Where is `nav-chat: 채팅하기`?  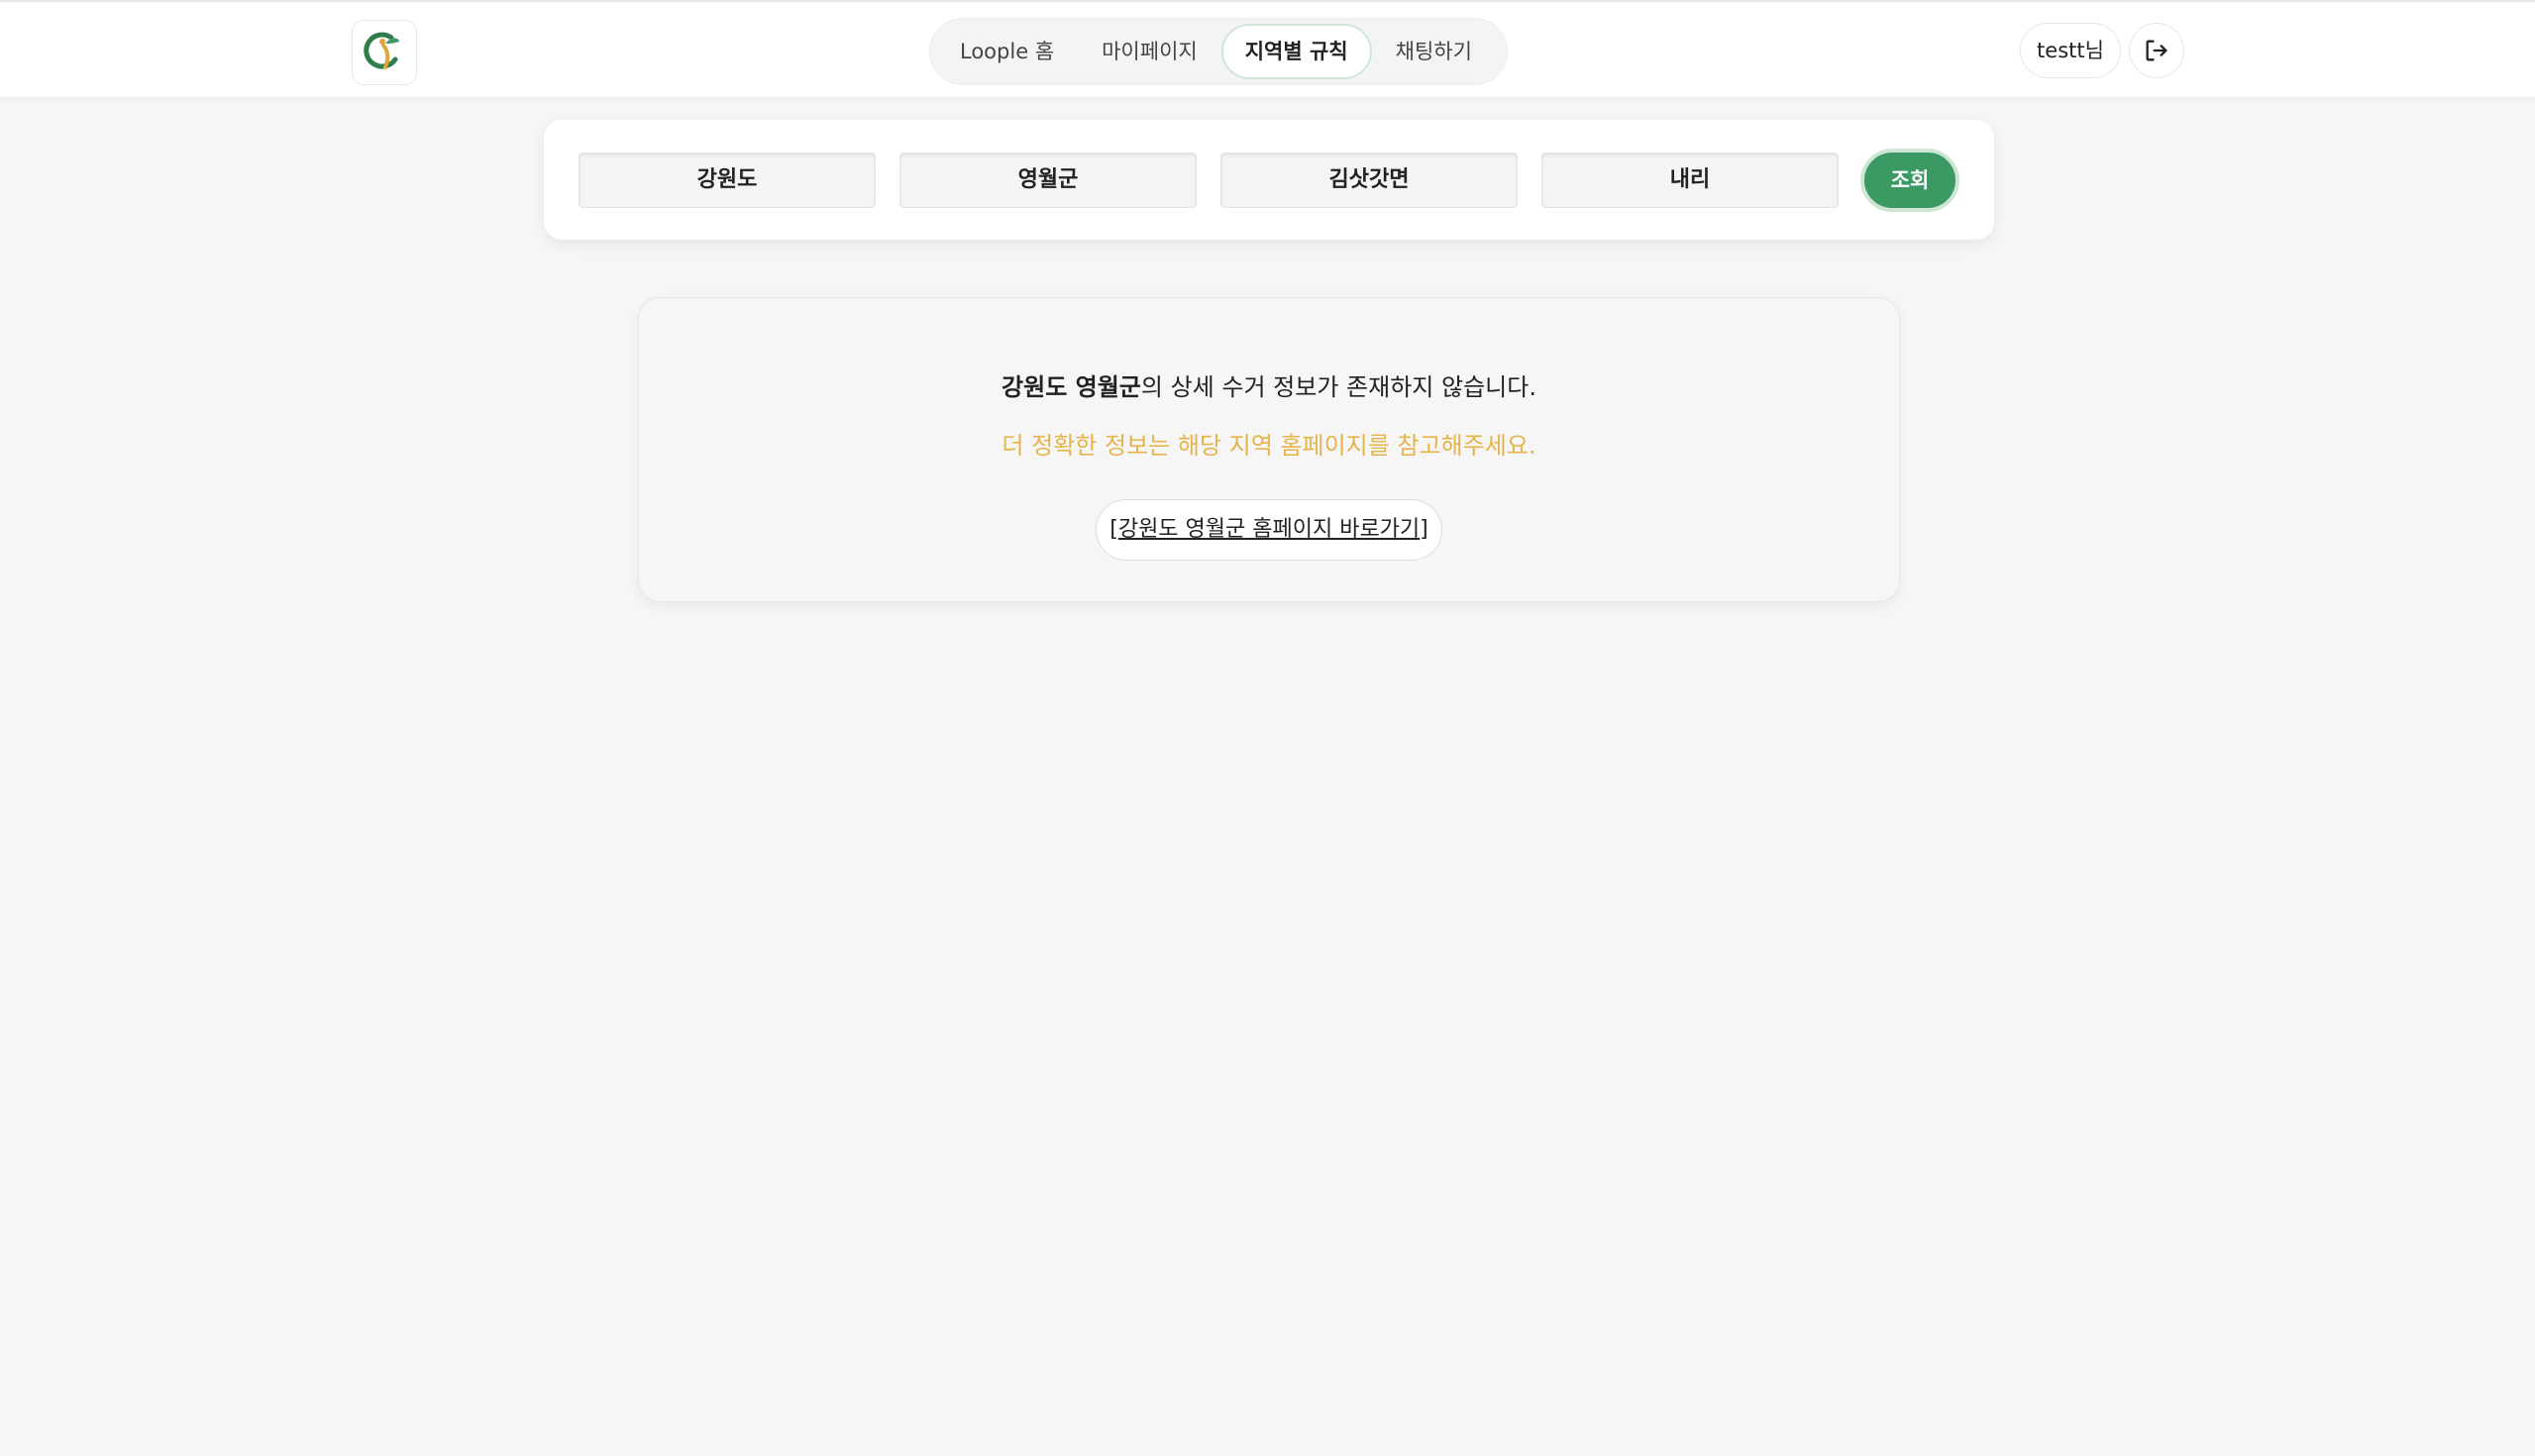
nav-chat: 채팅하기 is located at coordinates (1434, 51).